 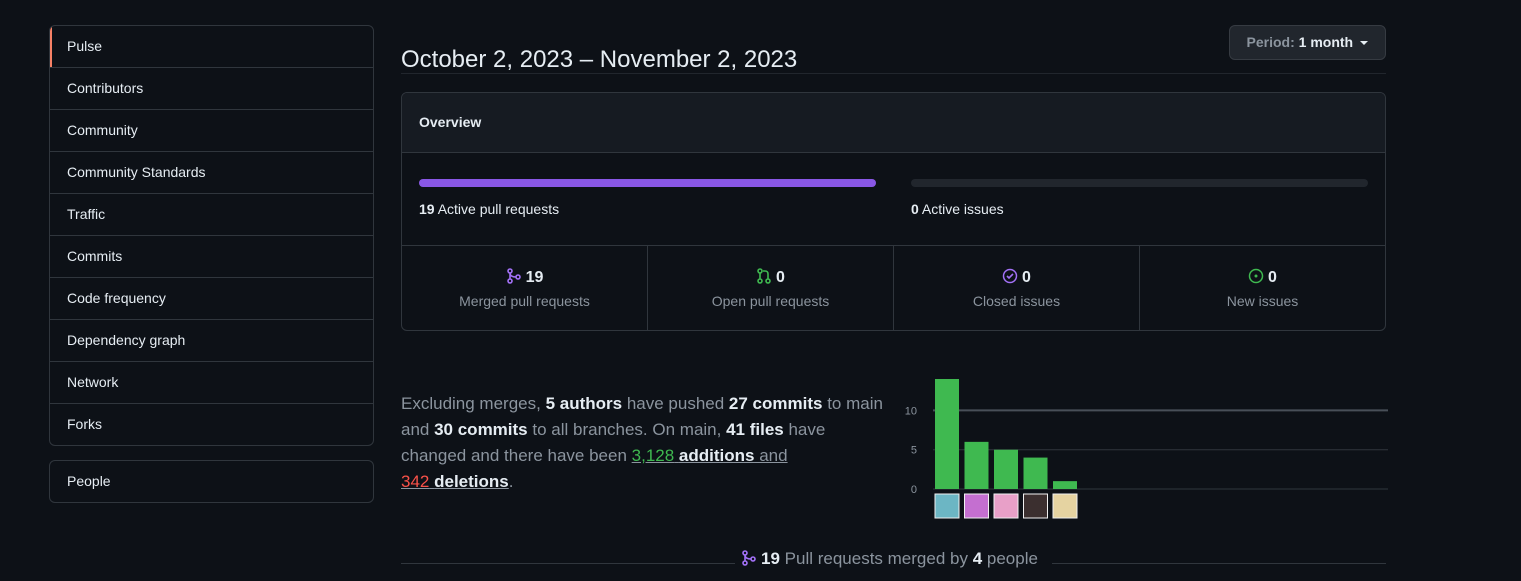 What do you see at coordinates (95, 256) in the screenshot?
I see `sidebar-item-label: Commits` at bounding box center [95, 256].